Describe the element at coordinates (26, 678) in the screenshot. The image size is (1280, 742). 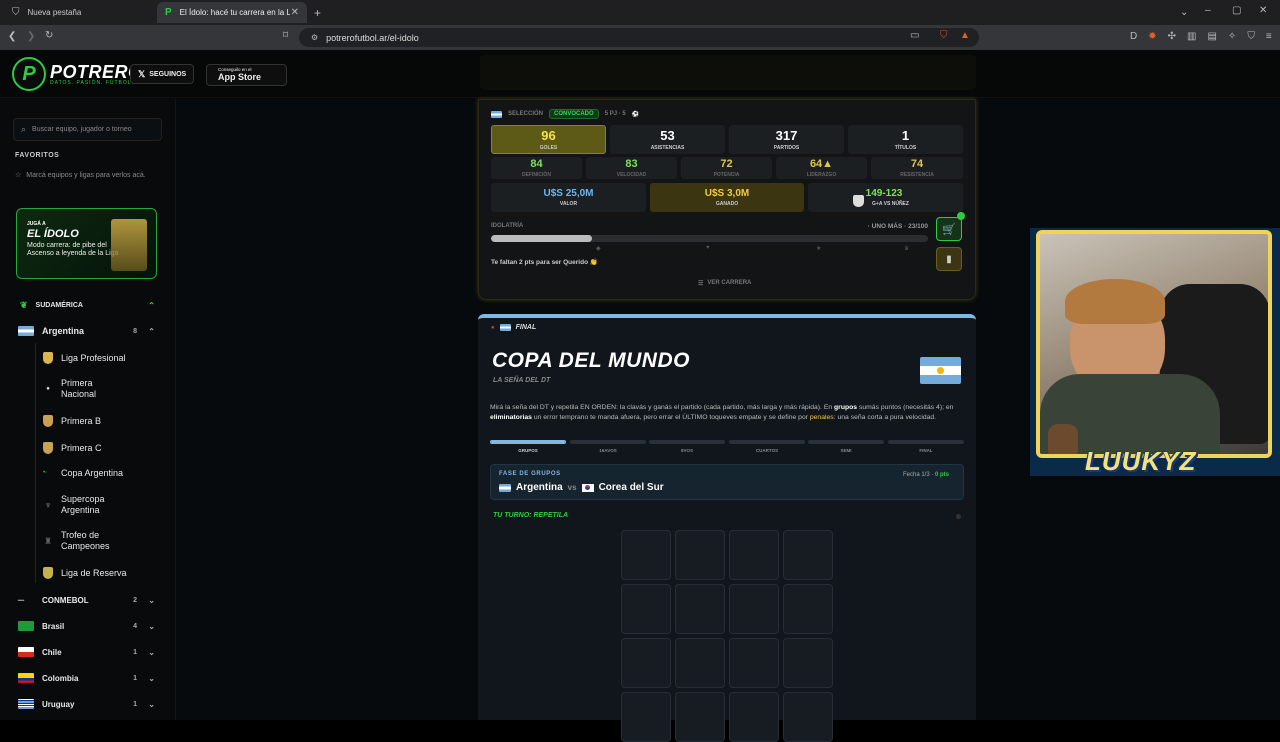
I see `colombia-flag-icon` at that location.